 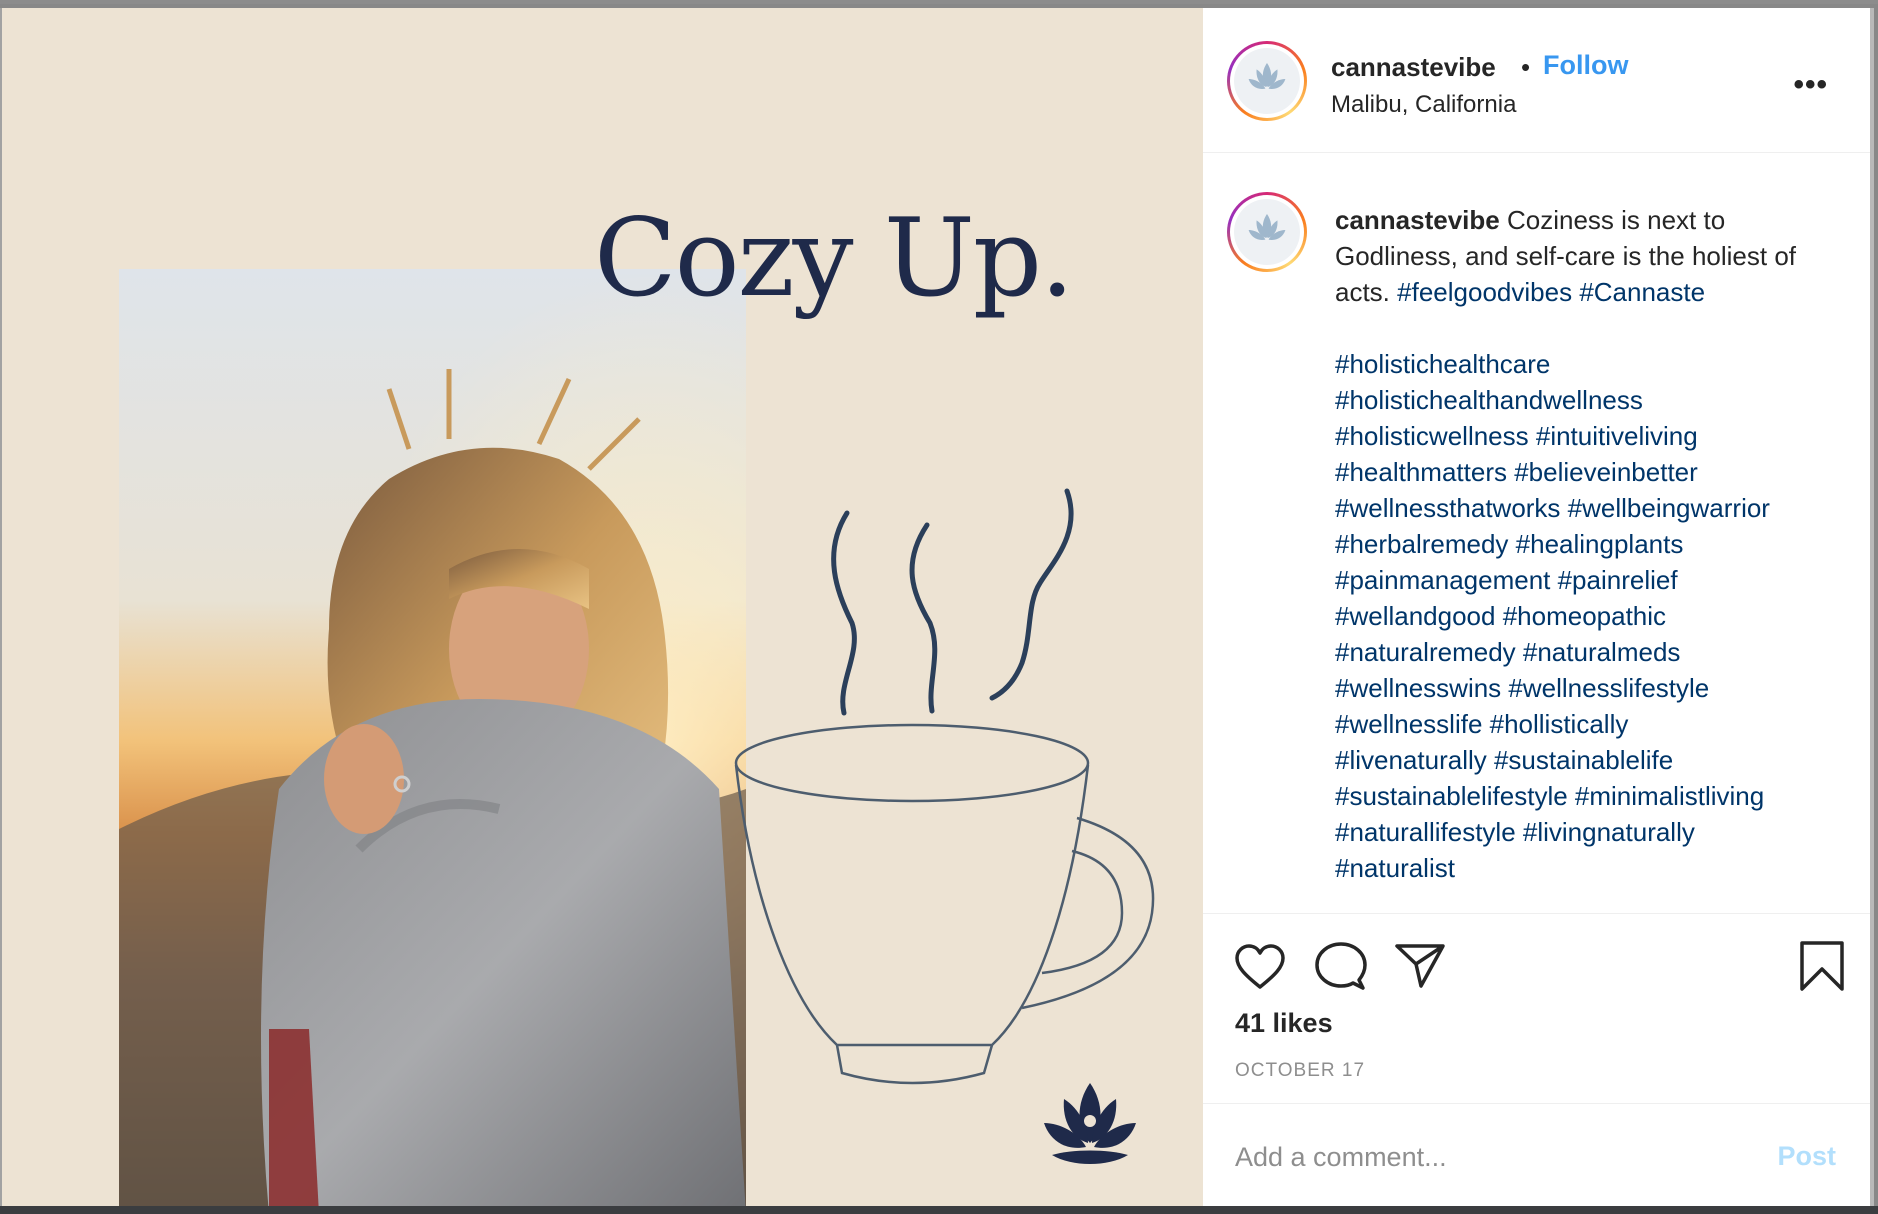 I want to click on hashtag: #Cannaste, so click(x=1642, y=292).